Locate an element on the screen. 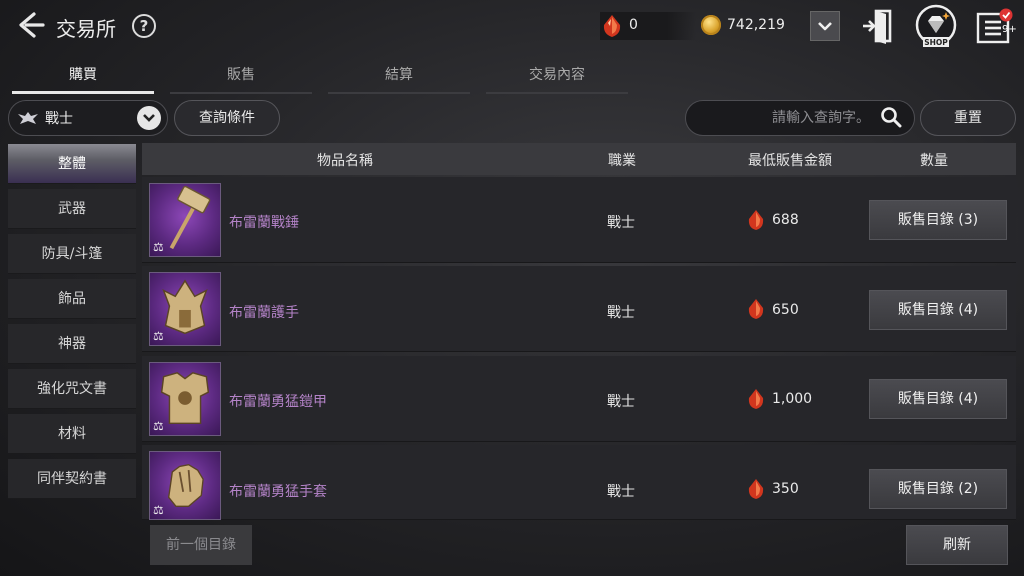 This screenshot has width=1024, height=576. item-price: 350 is located at coordinates (785, 489).